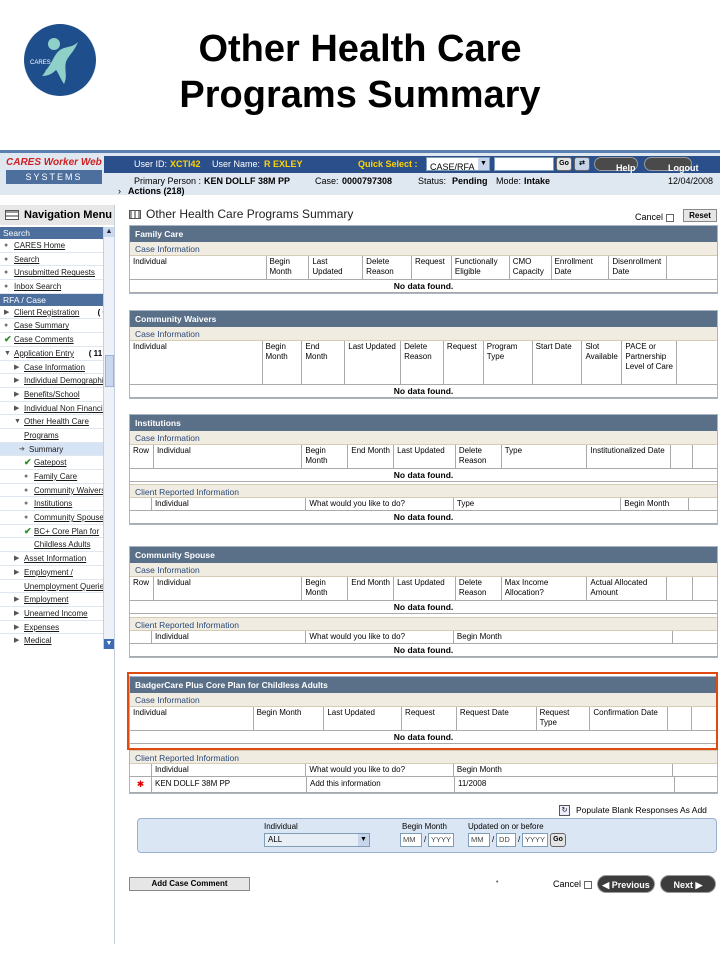 This screenshot has height=960, width=720. What do you see at coordinates (51, 463) in the screenshot?
I see `nav-item: ✔ Gatepost` at bounding box center [51, 463].